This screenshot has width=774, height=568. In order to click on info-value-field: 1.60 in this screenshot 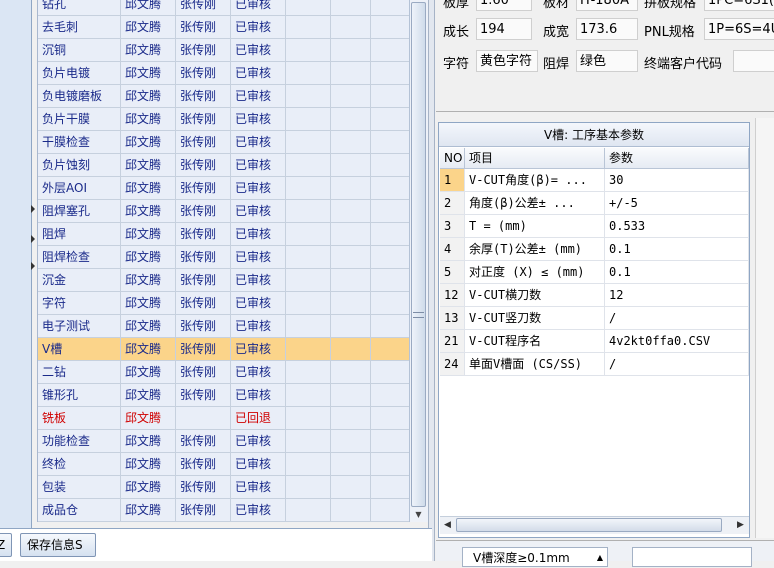, I will do `click(504, 5)`.